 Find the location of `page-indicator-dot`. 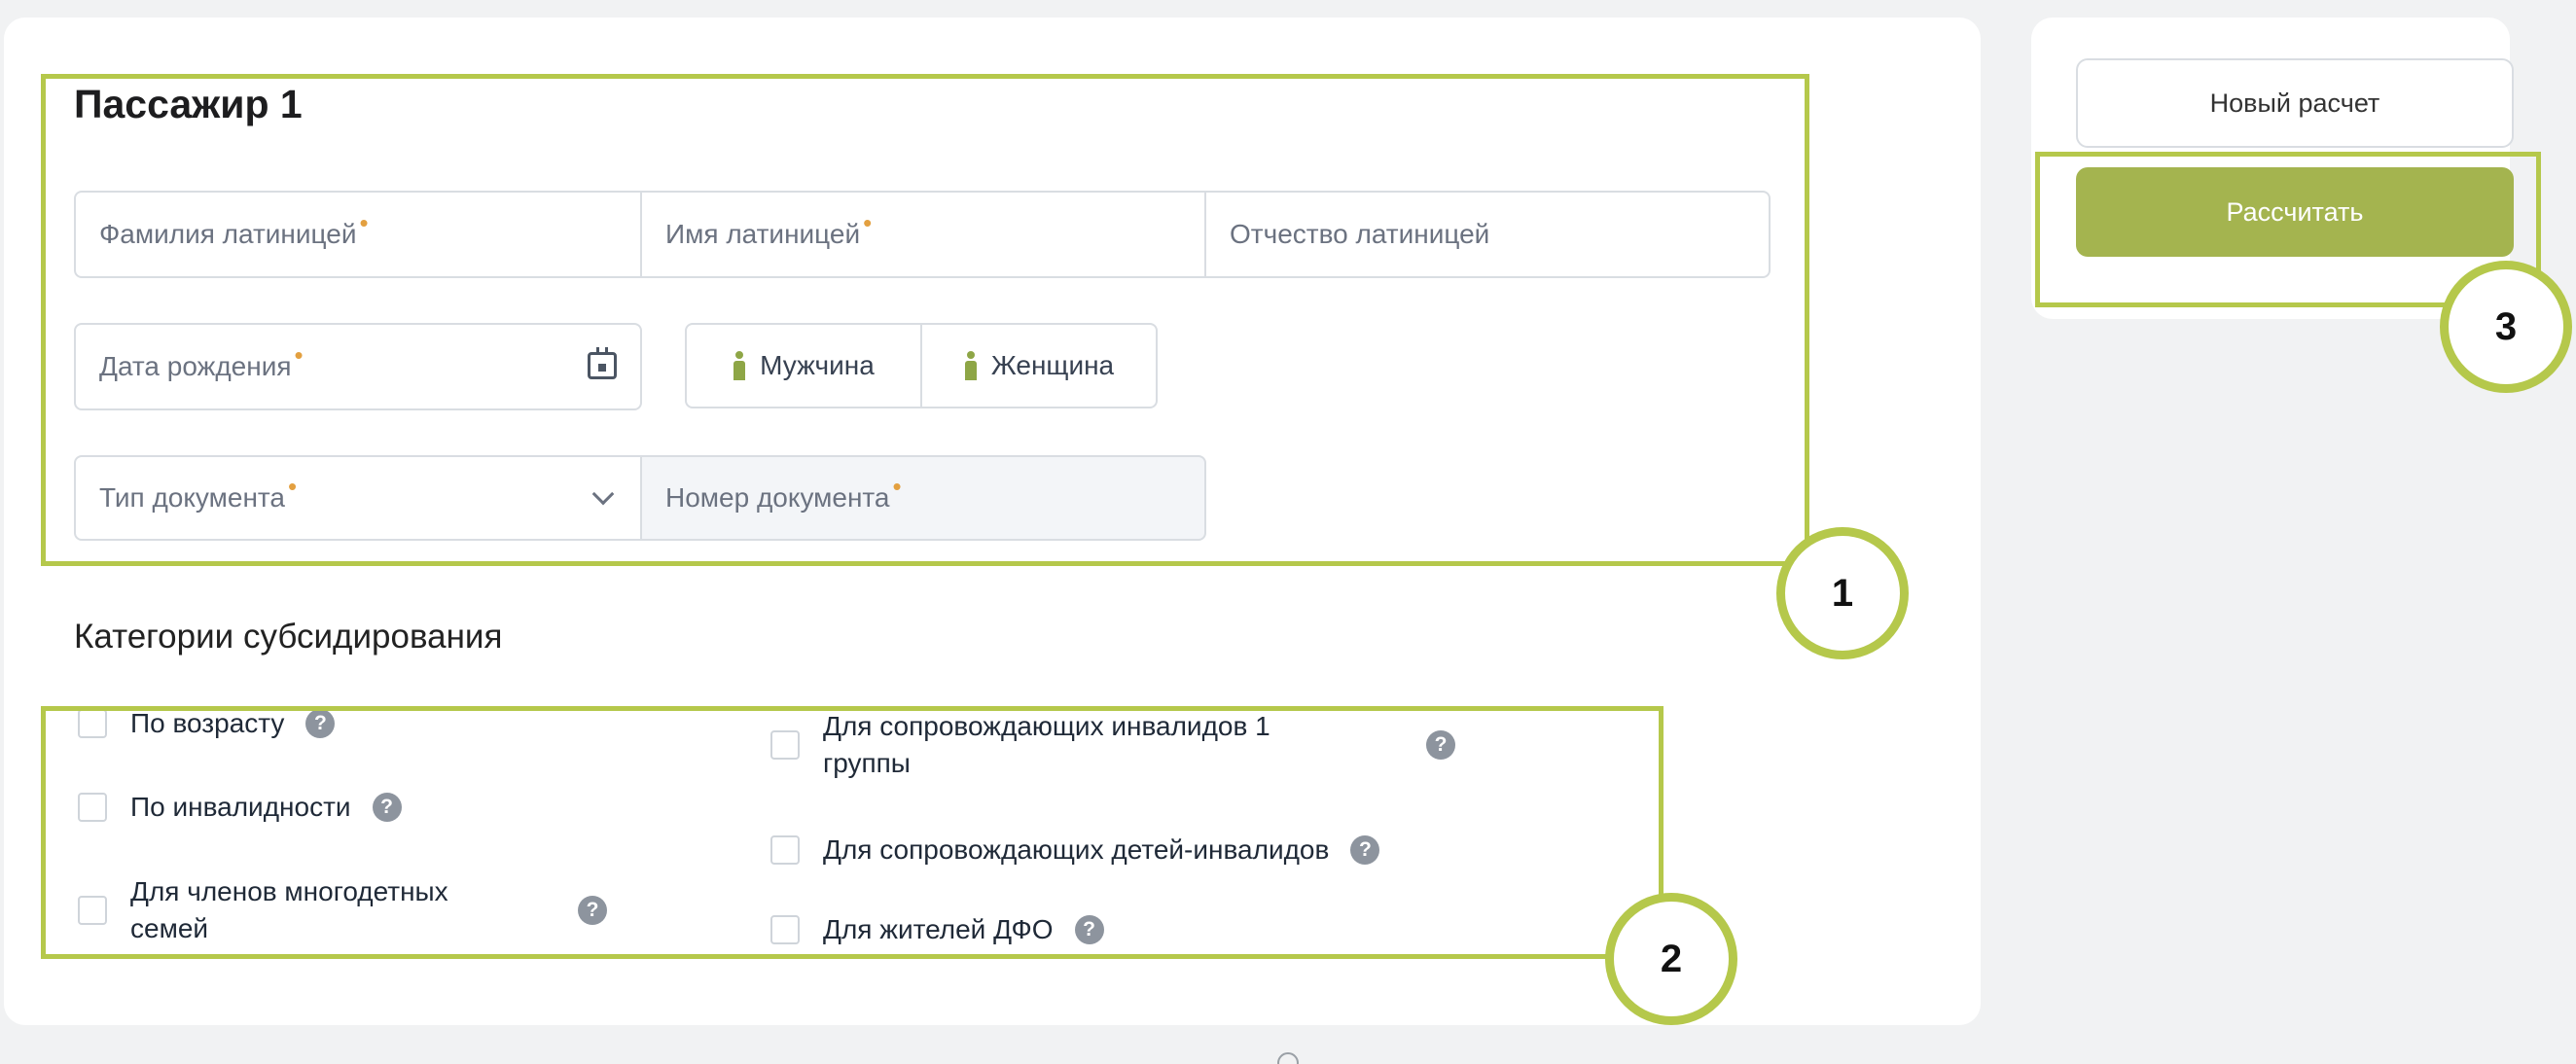

page-indicator-dot is located at coordinates (1288, 1058).